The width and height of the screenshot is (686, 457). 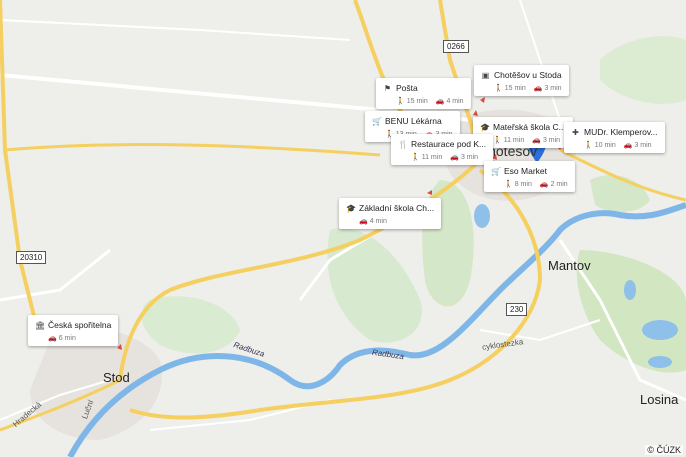 What do you see at coordinates (40, 325) in the screenshot?
I see `bank-icon: 🏛` at bounding box center [40, 325].